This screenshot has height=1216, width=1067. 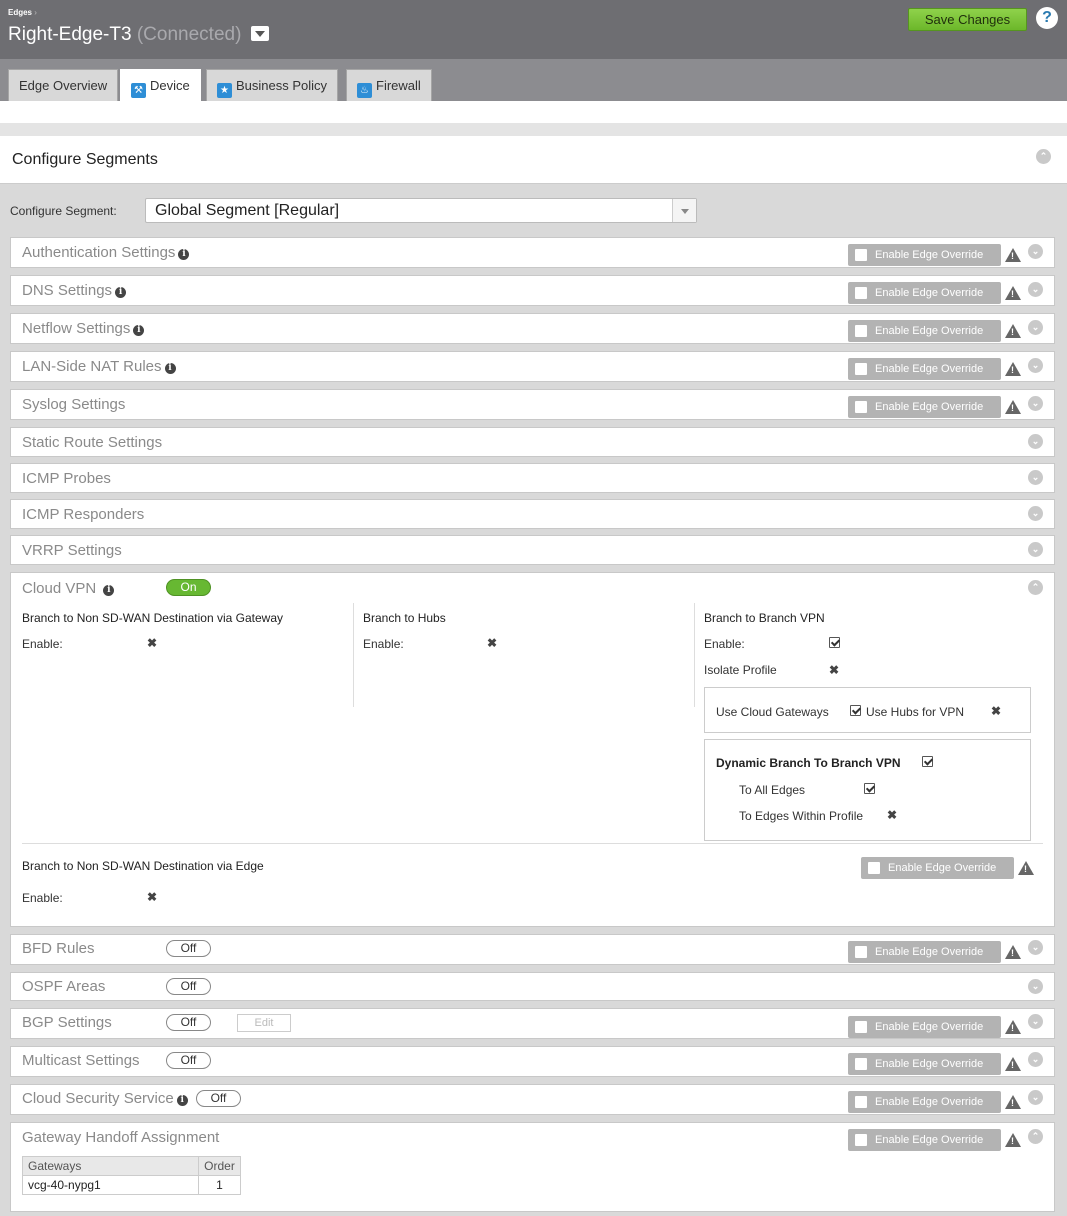 I want to click on segment-select: Global Segment [Regular], so click(x=421, y=210).